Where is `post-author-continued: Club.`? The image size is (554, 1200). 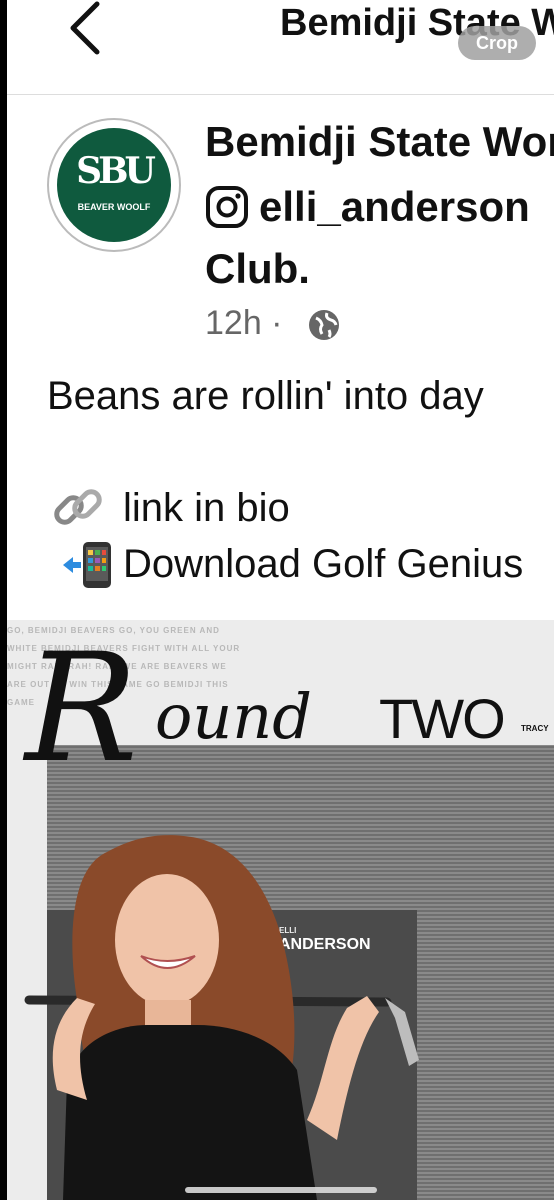
post-author-continued: Club. is located at coordinates (257, 268).